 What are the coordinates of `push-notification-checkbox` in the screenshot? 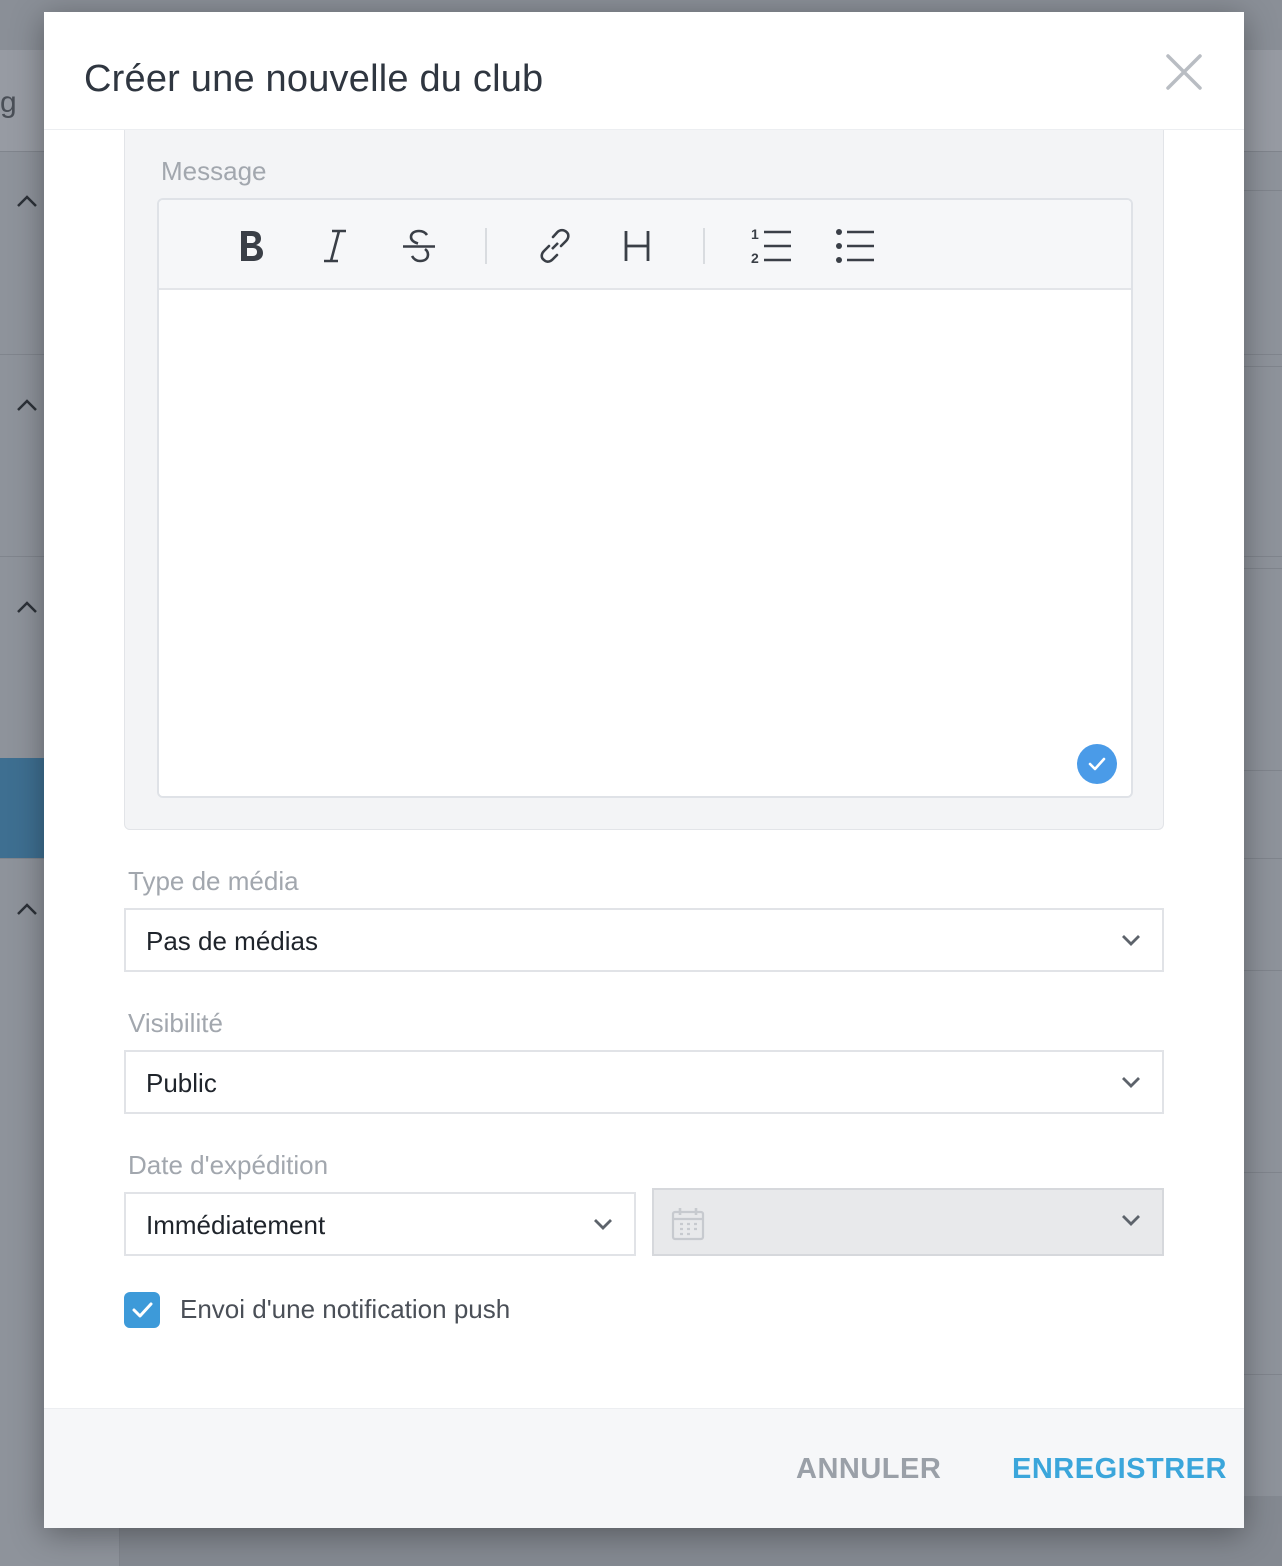 It's located at (142, 1310).